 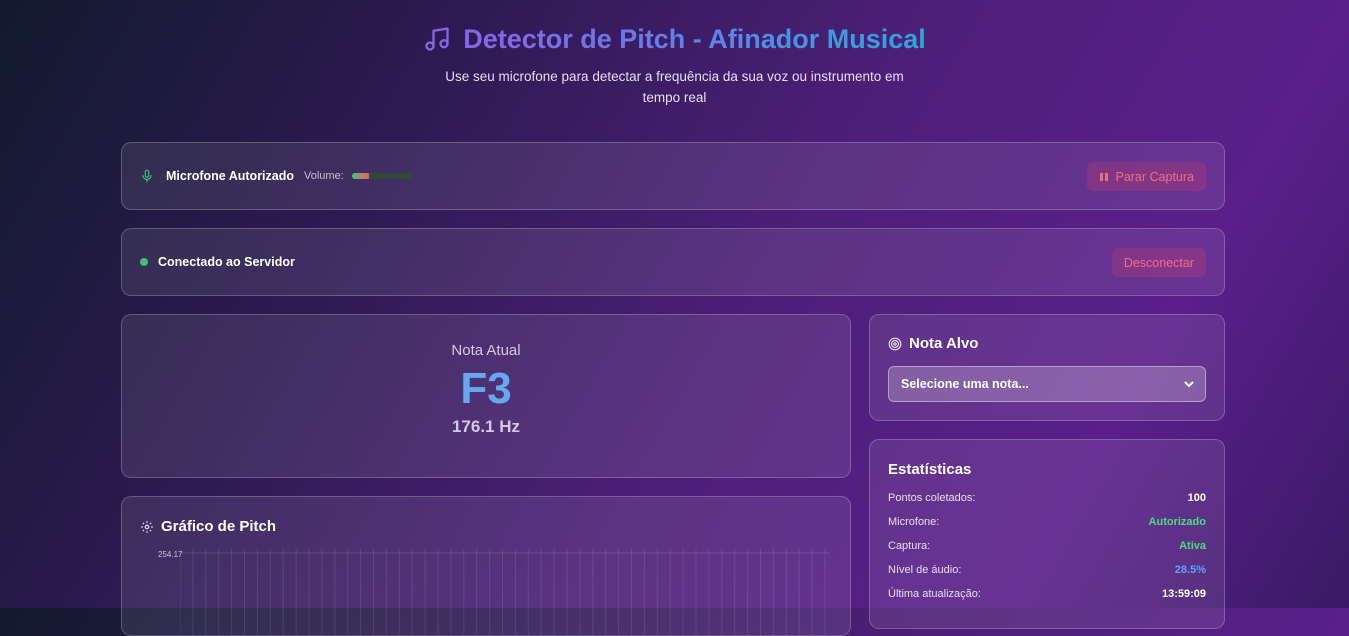 What do you see at coordinates (324, 176) in the screenshot?
I see `volume-label: Volume:` at bounding box center [324, 176].